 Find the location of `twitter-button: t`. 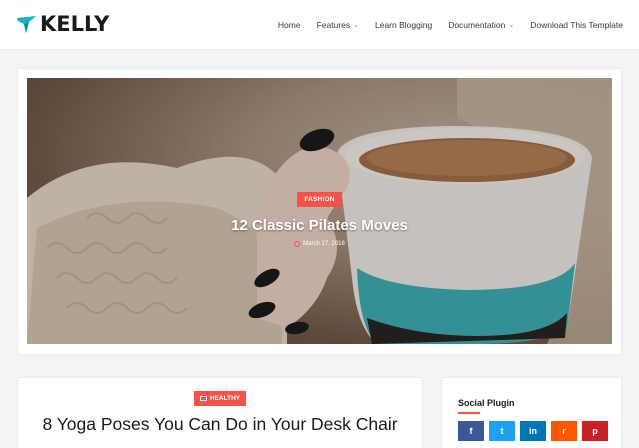

twitter-button: t is located at coordinates (502, 431).